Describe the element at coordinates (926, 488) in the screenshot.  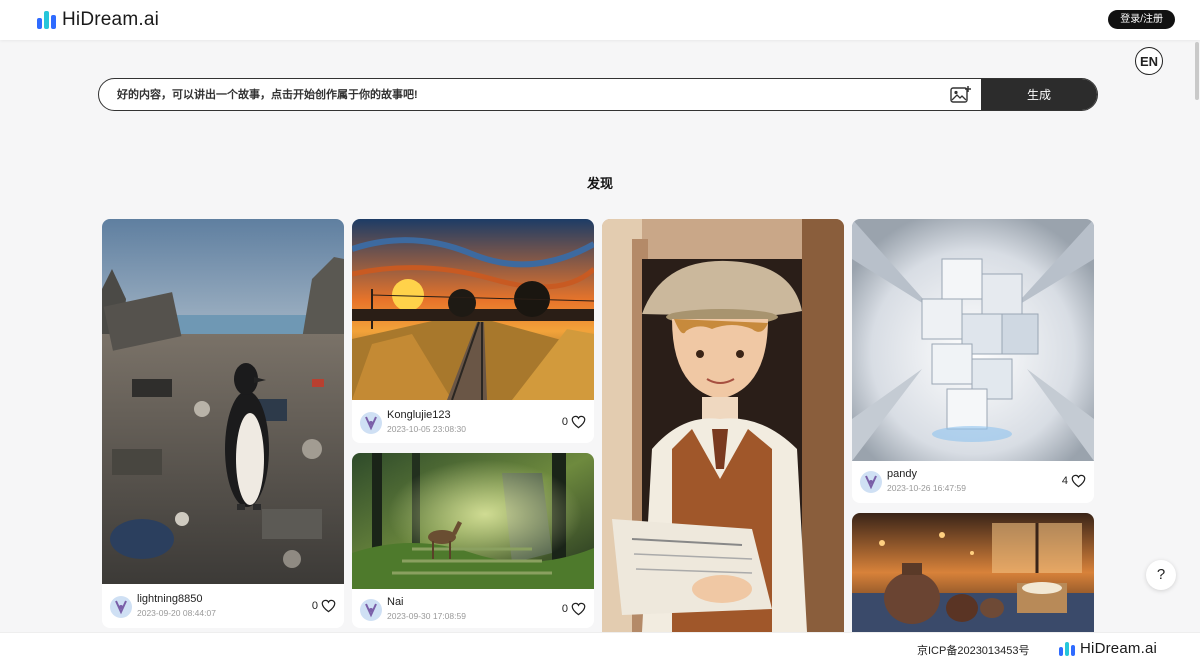
I see `post-time: 2023-10-26 16:47:59` at that location.